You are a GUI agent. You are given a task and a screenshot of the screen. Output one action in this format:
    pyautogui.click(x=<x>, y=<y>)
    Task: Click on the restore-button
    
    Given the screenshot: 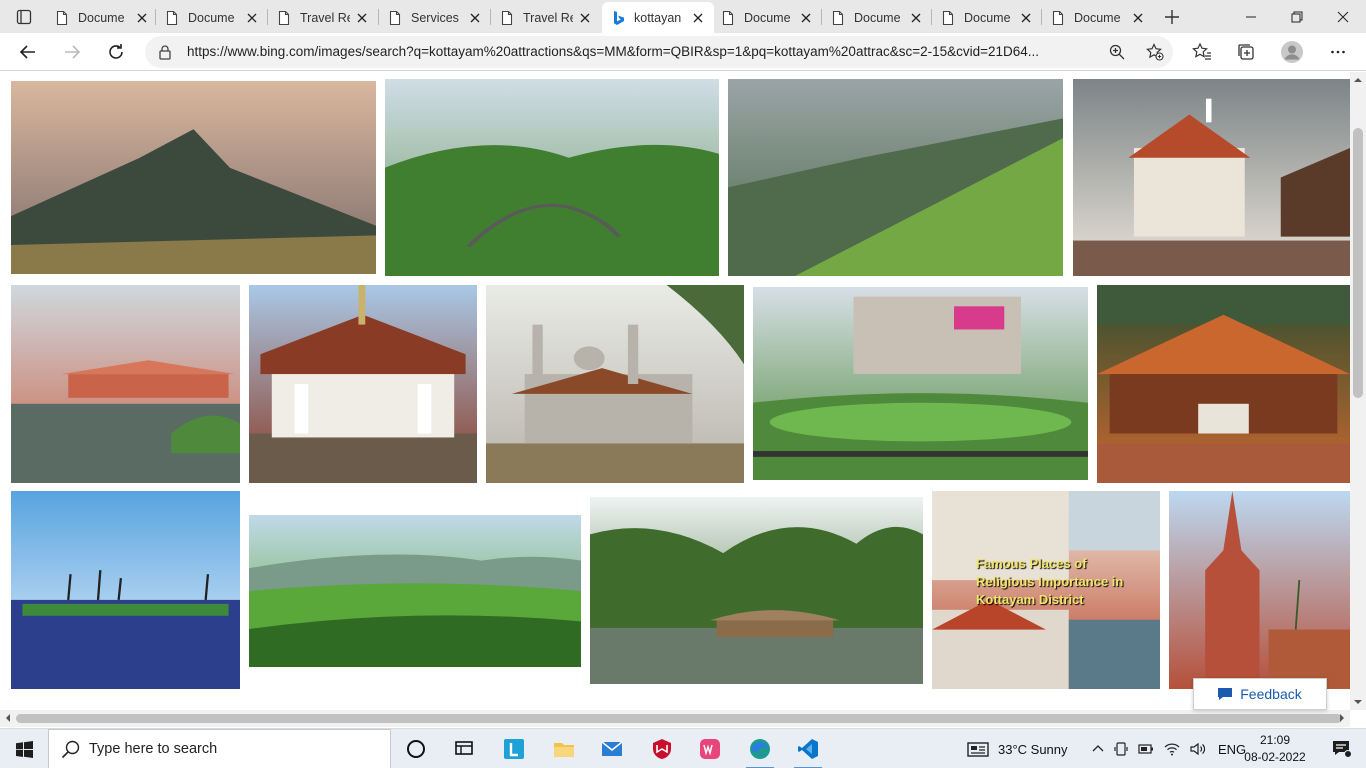 What is the action you would take?
    pyautogui.click(x=1297, y=16)
    